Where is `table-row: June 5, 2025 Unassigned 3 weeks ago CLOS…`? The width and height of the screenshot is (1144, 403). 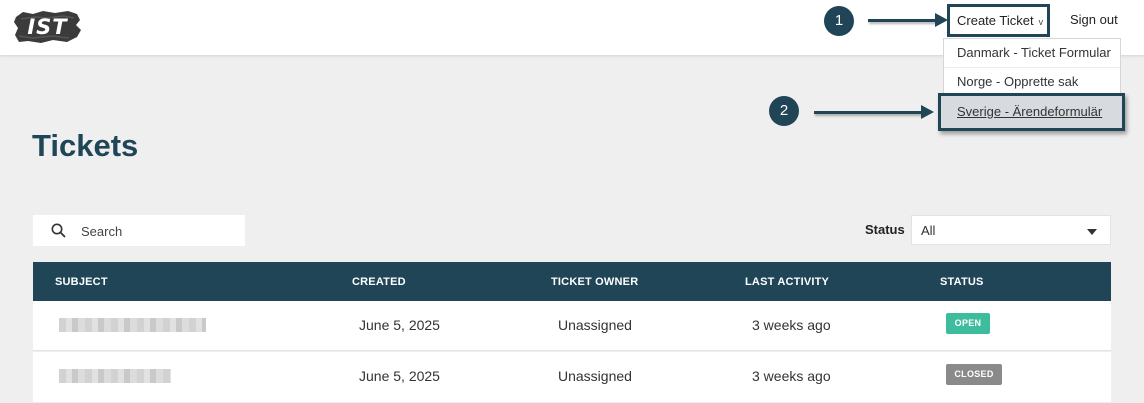
table-row: June 5, 2025 Unassigned 3 weeks ago CLOS… is located at coordinates (572, 377).